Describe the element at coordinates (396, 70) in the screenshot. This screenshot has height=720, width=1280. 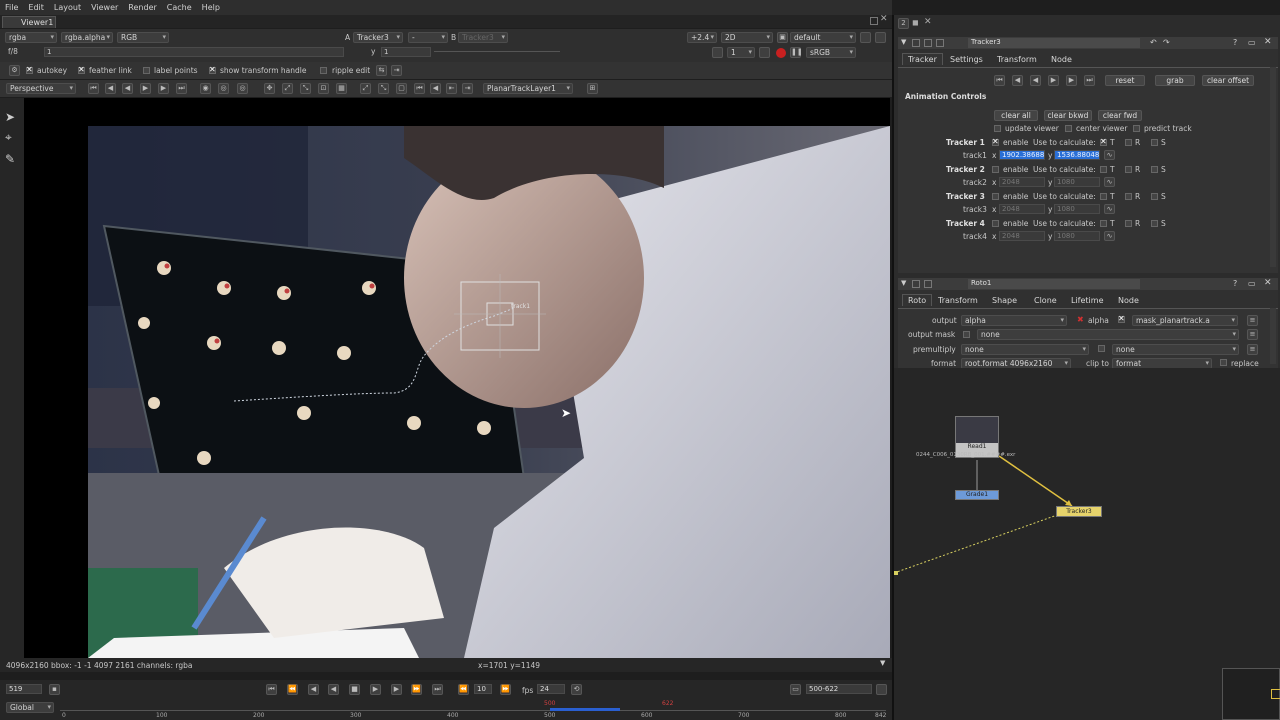
I see `ripple-range-icon: ⇥` at that location.